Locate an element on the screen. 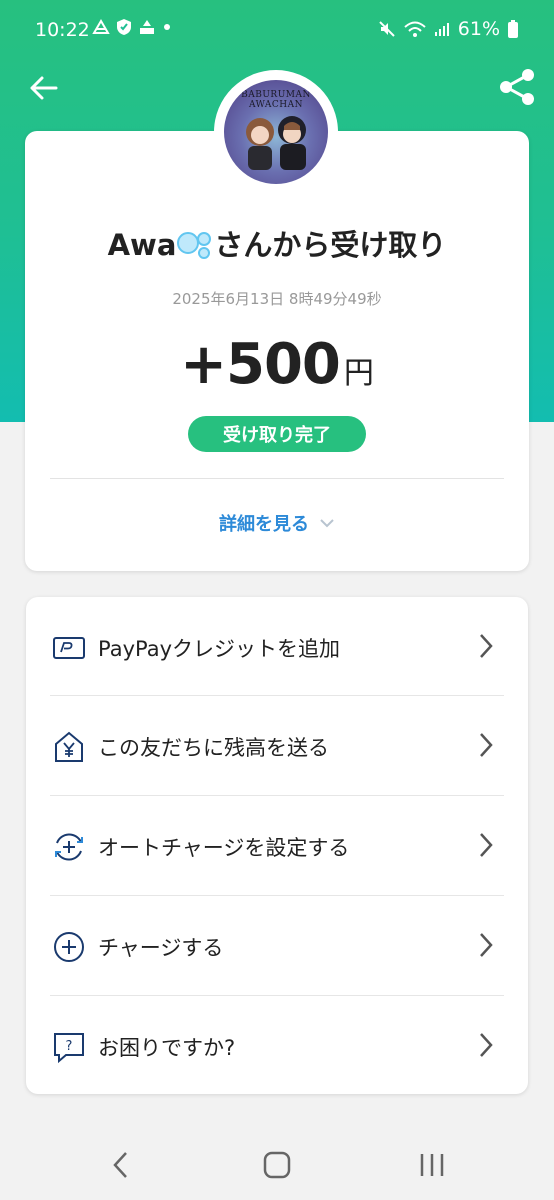 The width and height of the screenshot is (554, 1200). menu-item-help: ? お困りですか? is located at coordinates (277, 1045).